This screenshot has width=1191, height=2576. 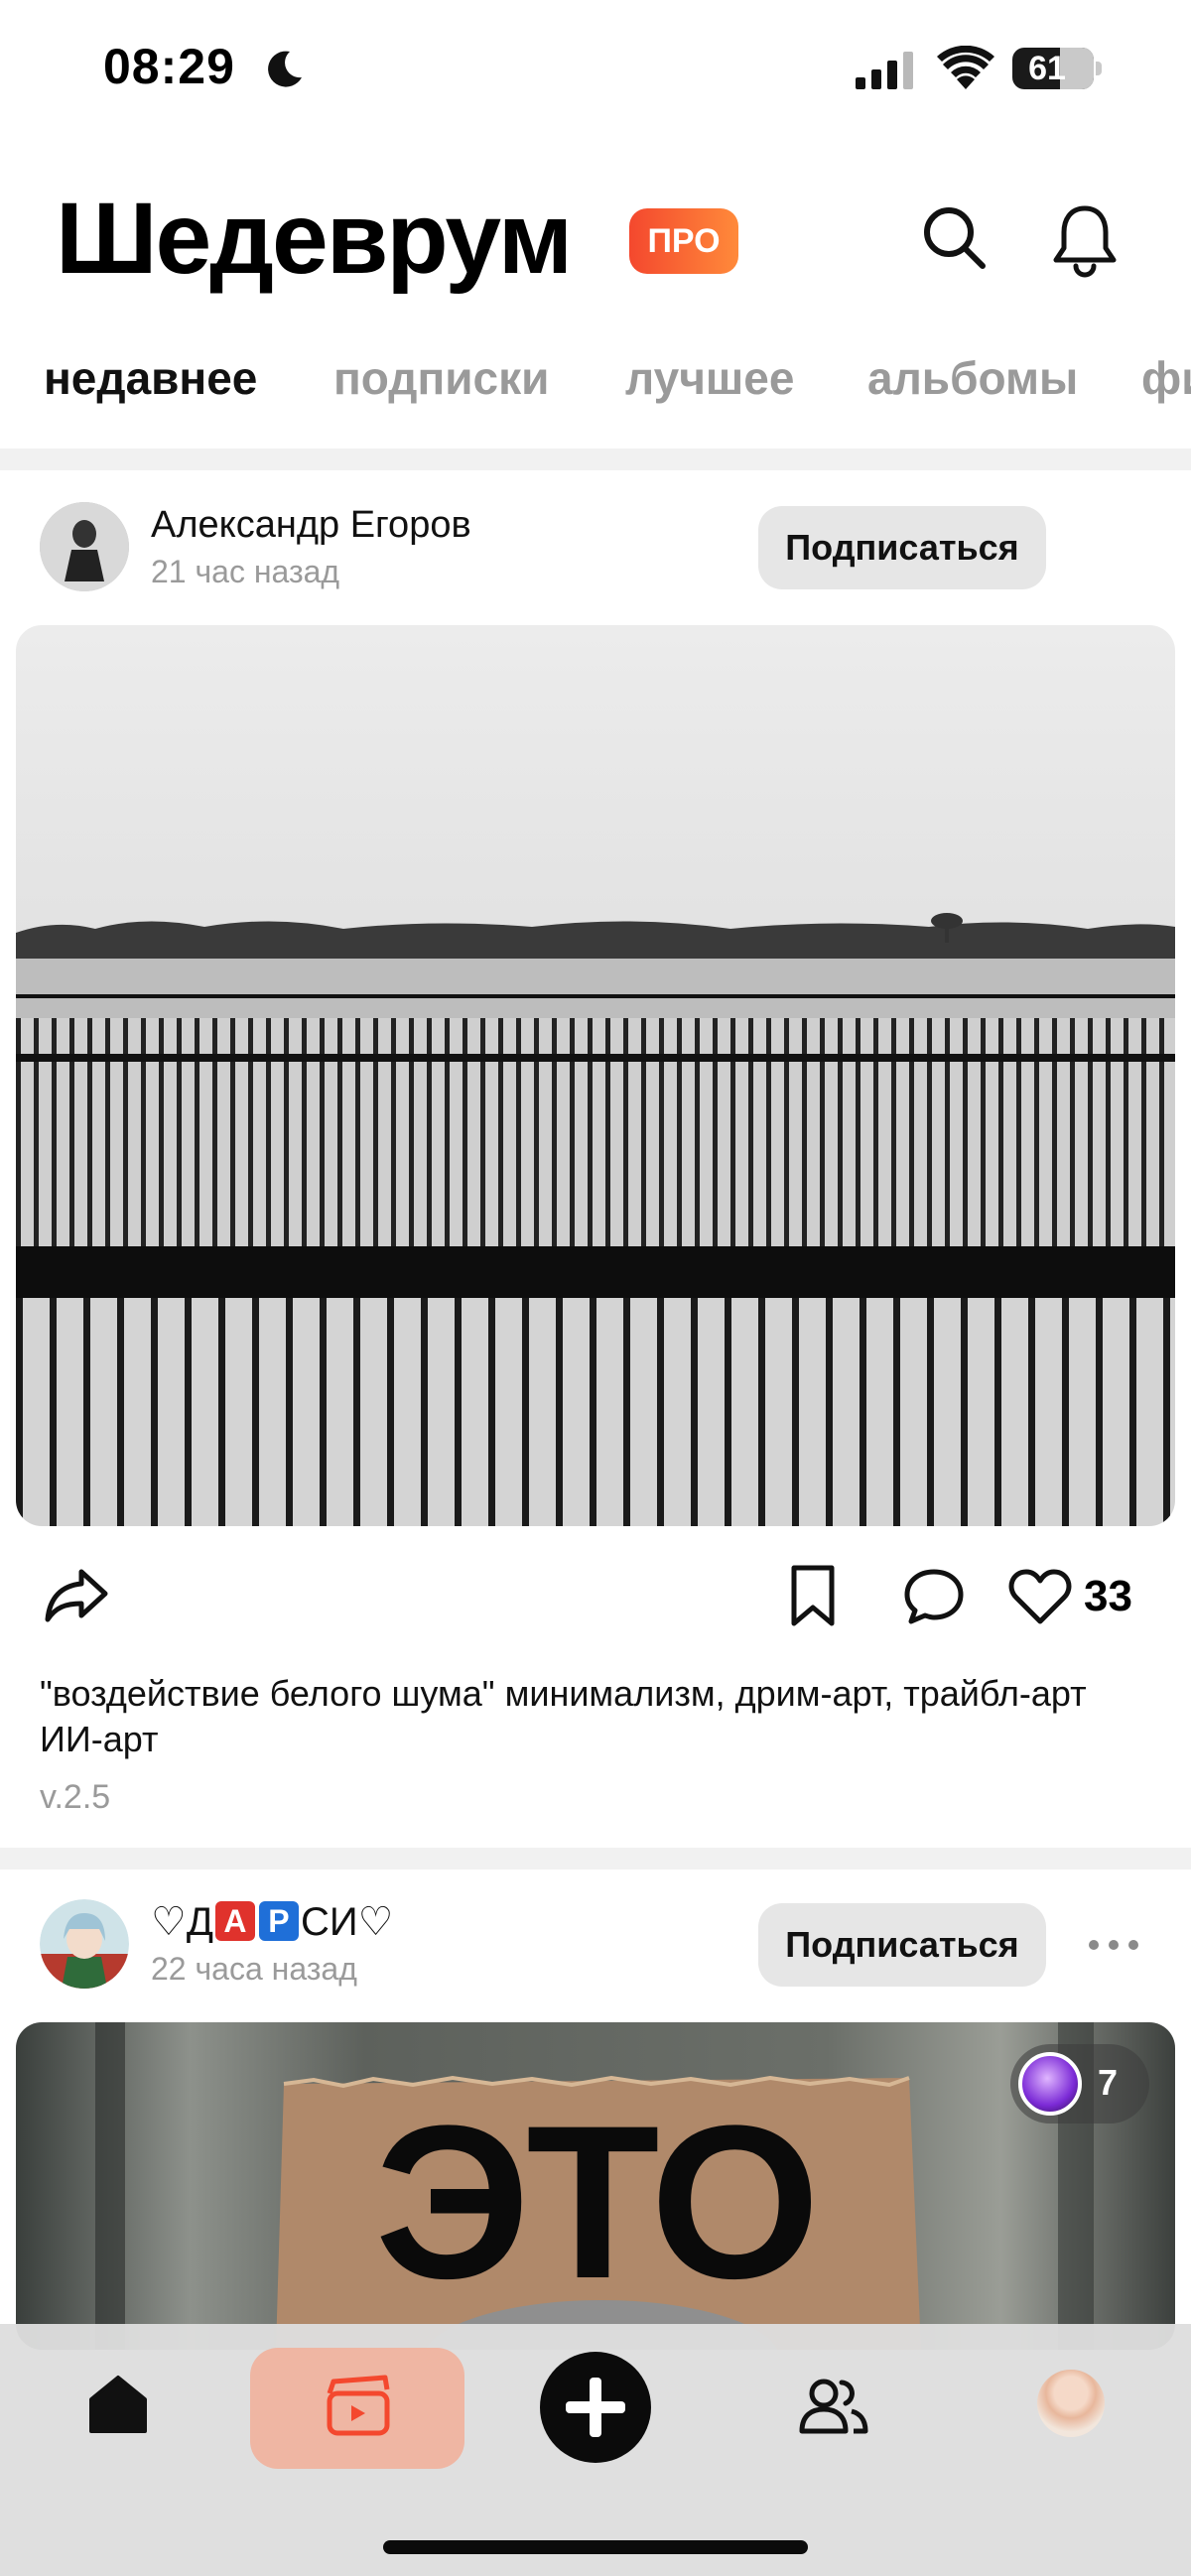 I want to click on image-text: ЭТО, so click(x=597, y=2202).